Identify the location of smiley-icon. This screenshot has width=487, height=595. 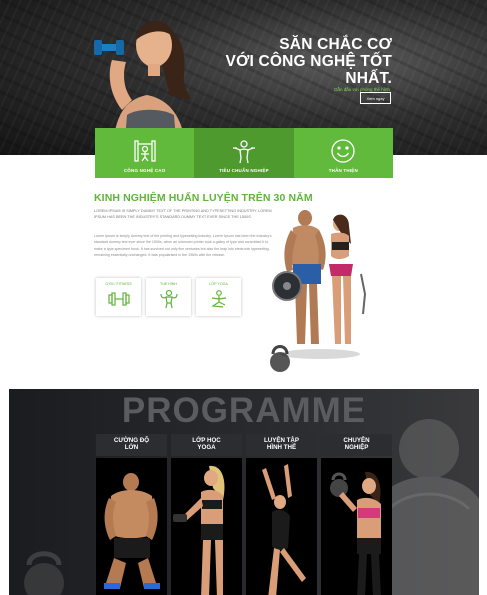
(343, 151).